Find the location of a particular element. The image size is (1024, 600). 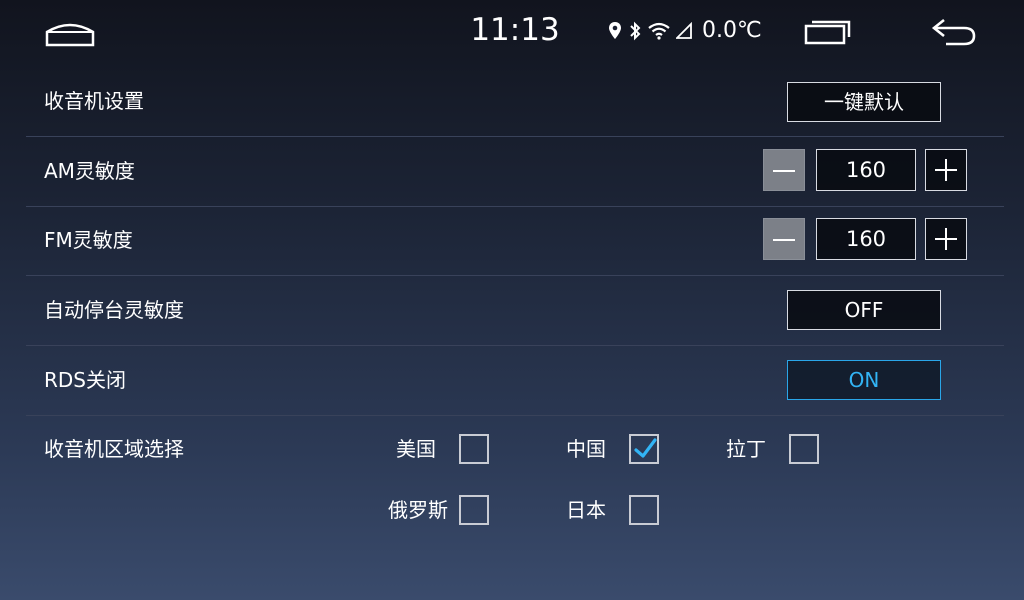

region-option-label: 拉丁 is located at coordinates (746, 449).